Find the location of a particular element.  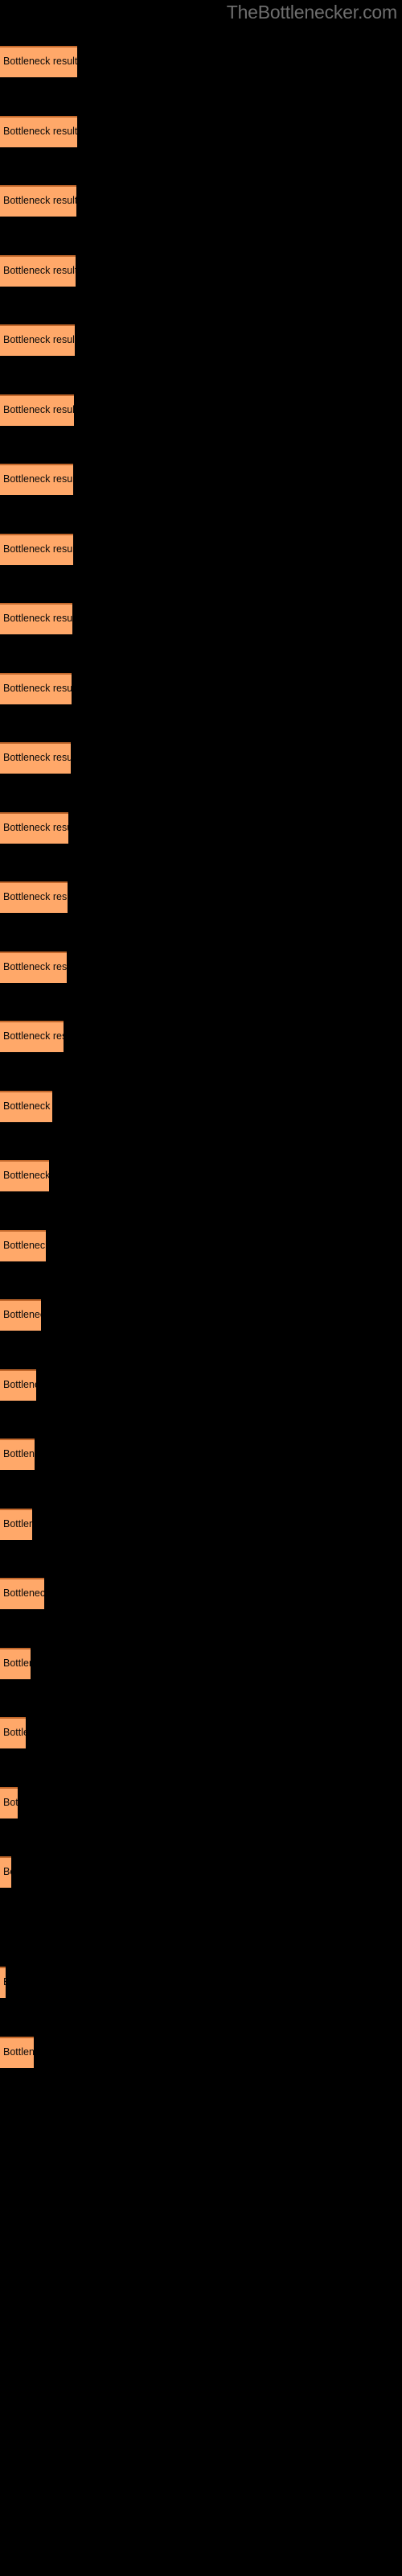

bar-10: Bottleneck result is located at coordinates (36, 688).